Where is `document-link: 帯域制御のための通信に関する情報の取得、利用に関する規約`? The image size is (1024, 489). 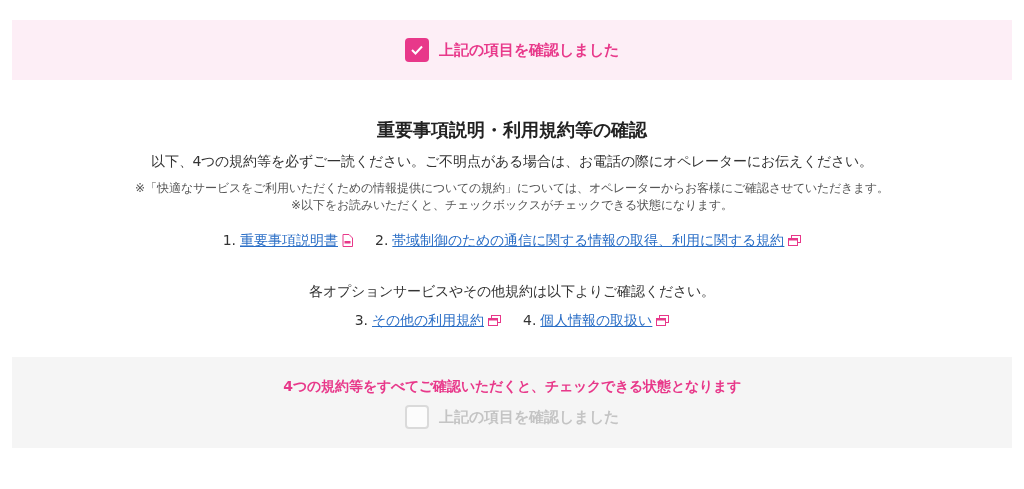
document-link: 帯域制御のための通信に関する情報の取得、利用に関する規約 is located at coordinates (588, 240).